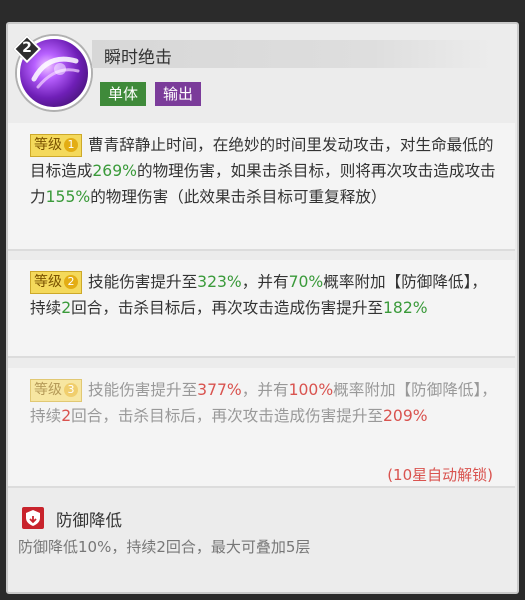 The image size is (525, 600). I want to click on tag-single: 单体, so click(123, 94).